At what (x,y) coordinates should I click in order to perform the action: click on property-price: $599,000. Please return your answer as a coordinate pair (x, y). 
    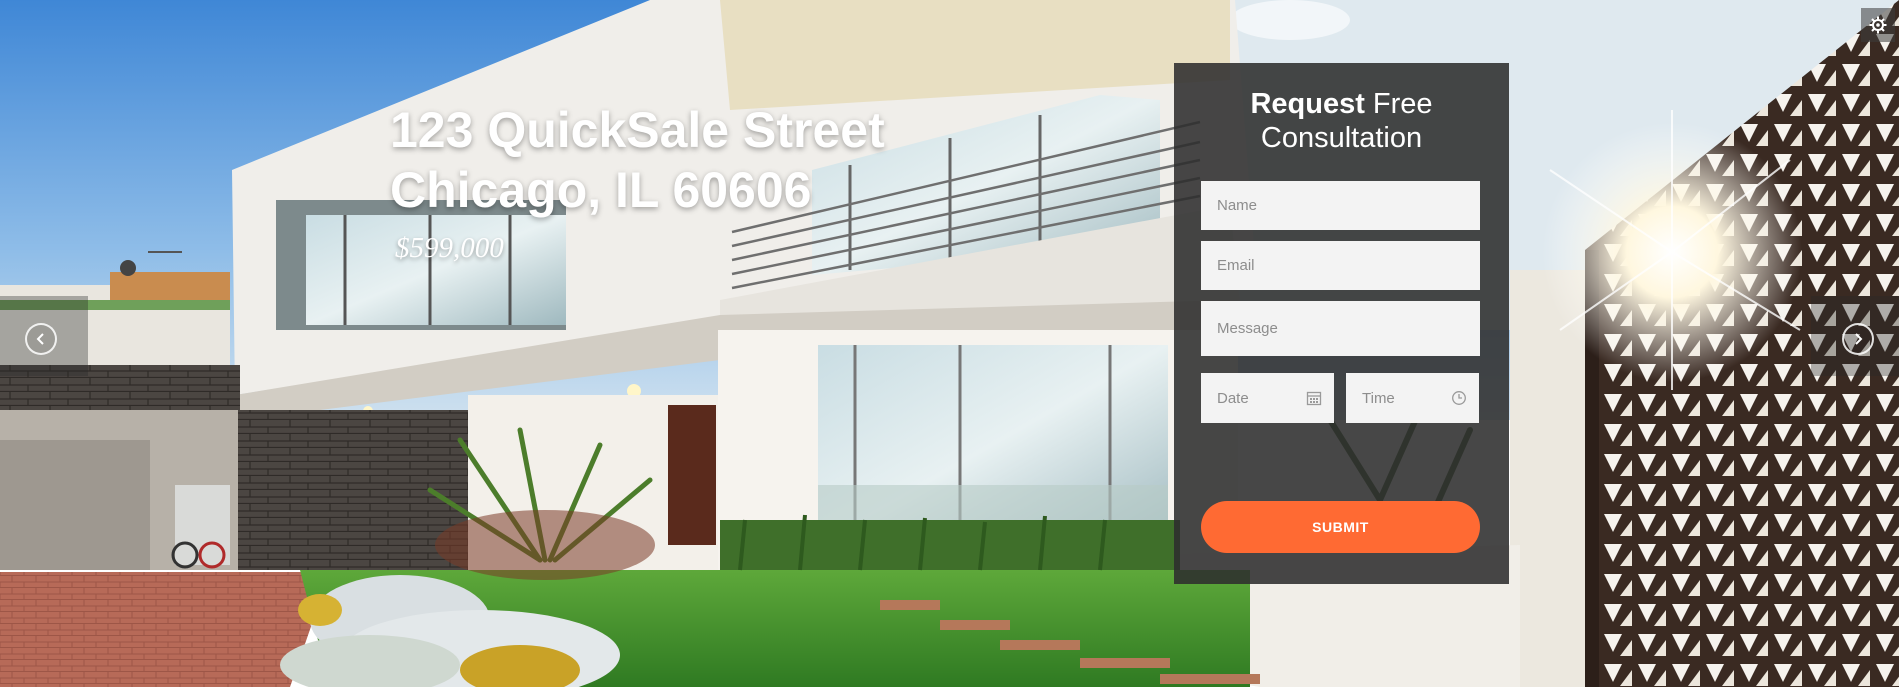
    Looking at the image, I should click on (449, 248).